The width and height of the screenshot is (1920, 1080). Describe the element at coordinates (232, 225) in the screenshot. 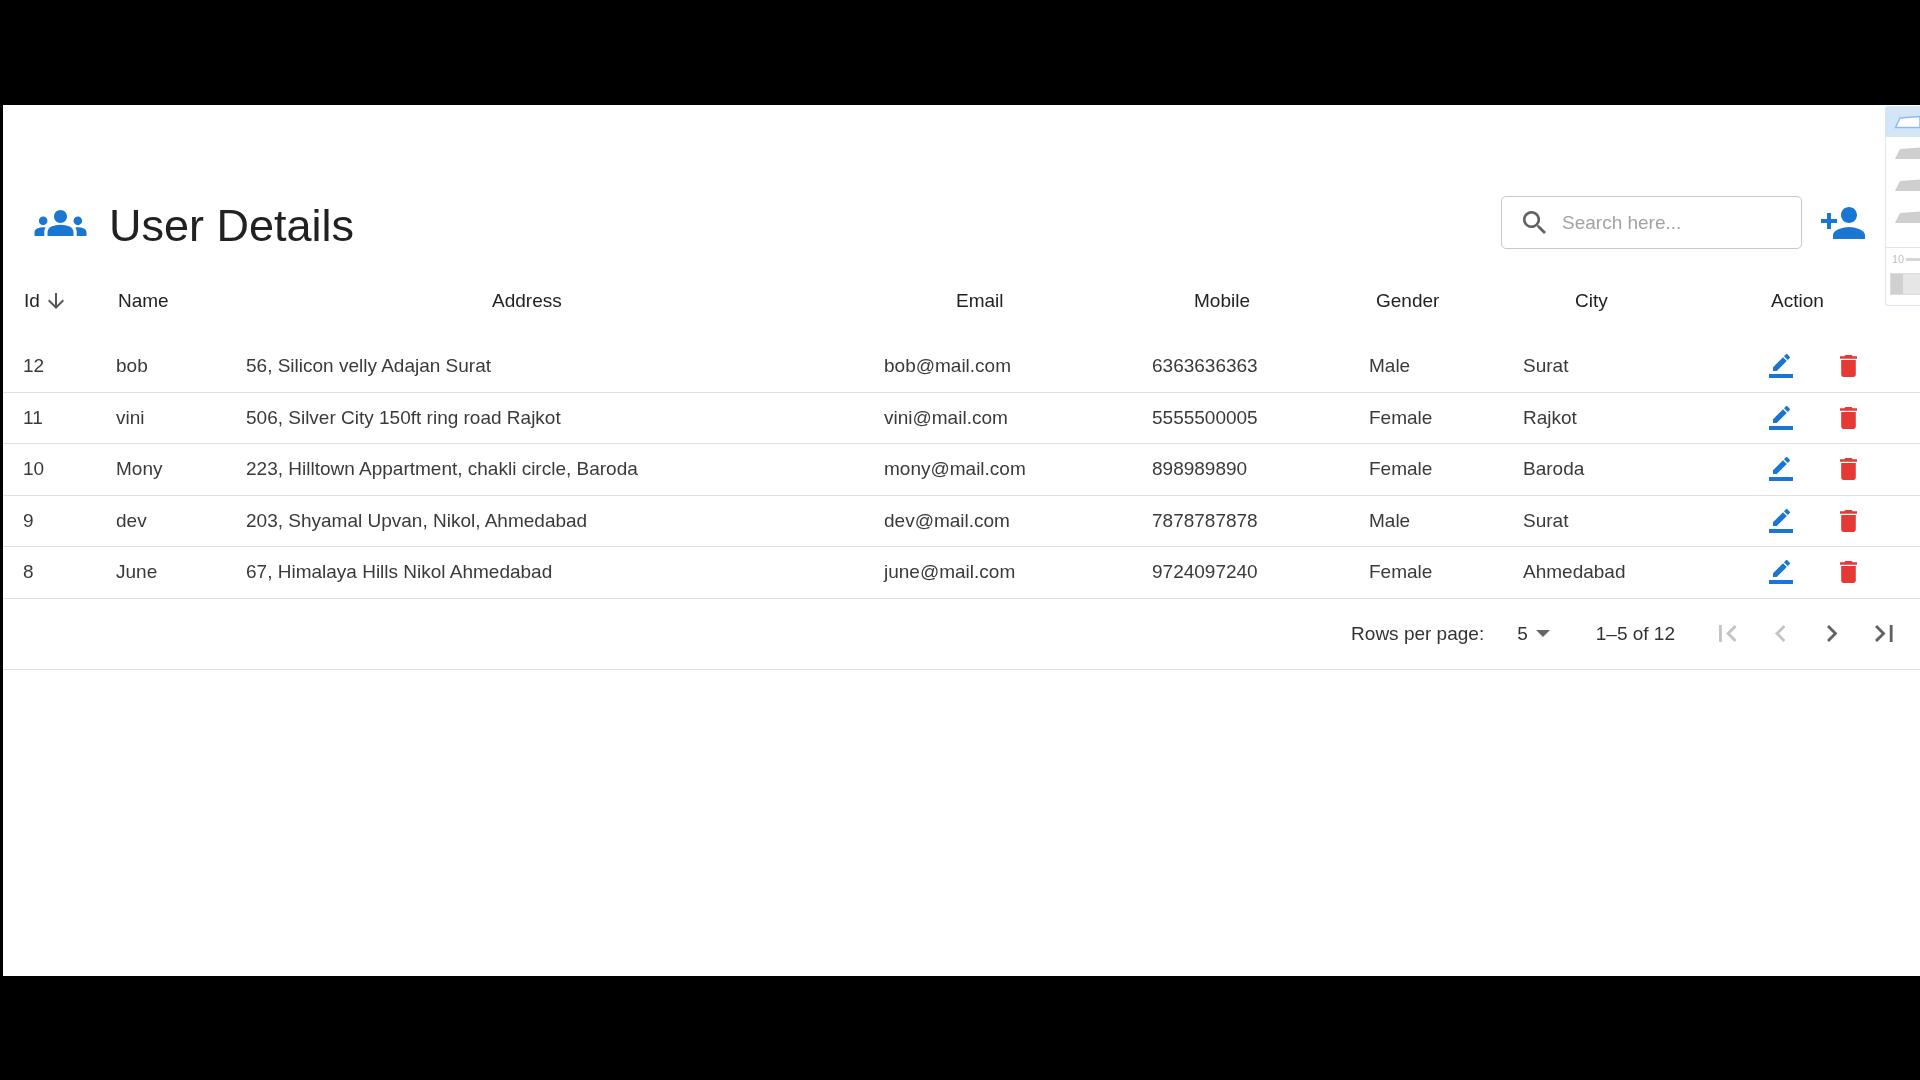

I see `page-title: User Details` at that location.